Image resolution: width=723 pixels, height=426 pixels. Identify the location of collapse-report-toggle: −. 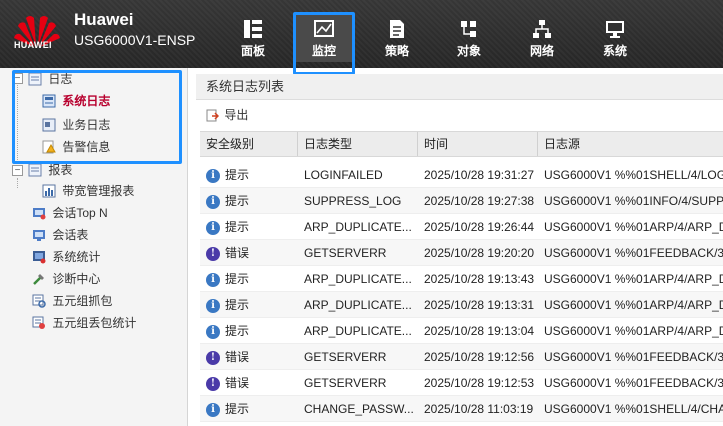
(17, 170).